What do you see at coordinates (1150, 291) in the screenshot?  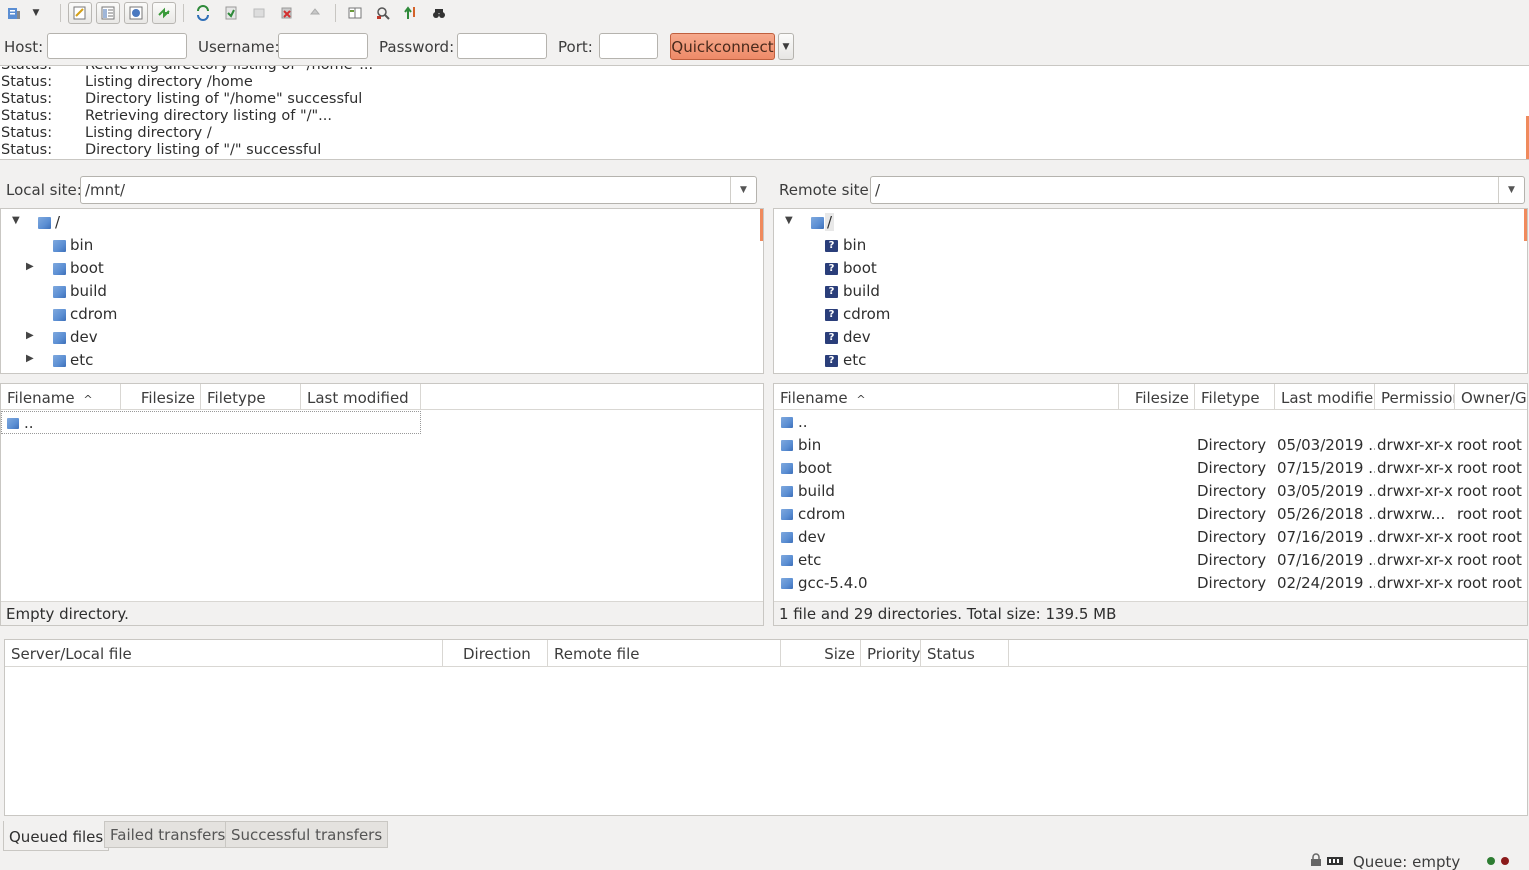 I see `remote-directory-tree: ▼ / ? bin ? boot ? build ? cdrom ? dev ? etc` at bounding box center [1150, 291].